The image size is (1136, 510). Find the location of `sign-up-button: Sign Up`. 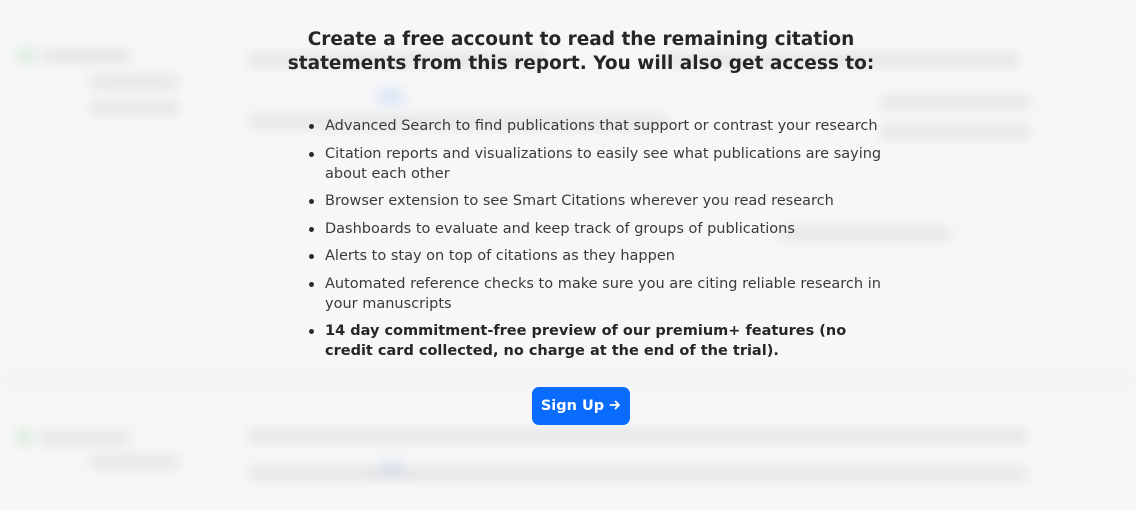

sign-up-button: Sign Up is located at coordinates (581, 406).